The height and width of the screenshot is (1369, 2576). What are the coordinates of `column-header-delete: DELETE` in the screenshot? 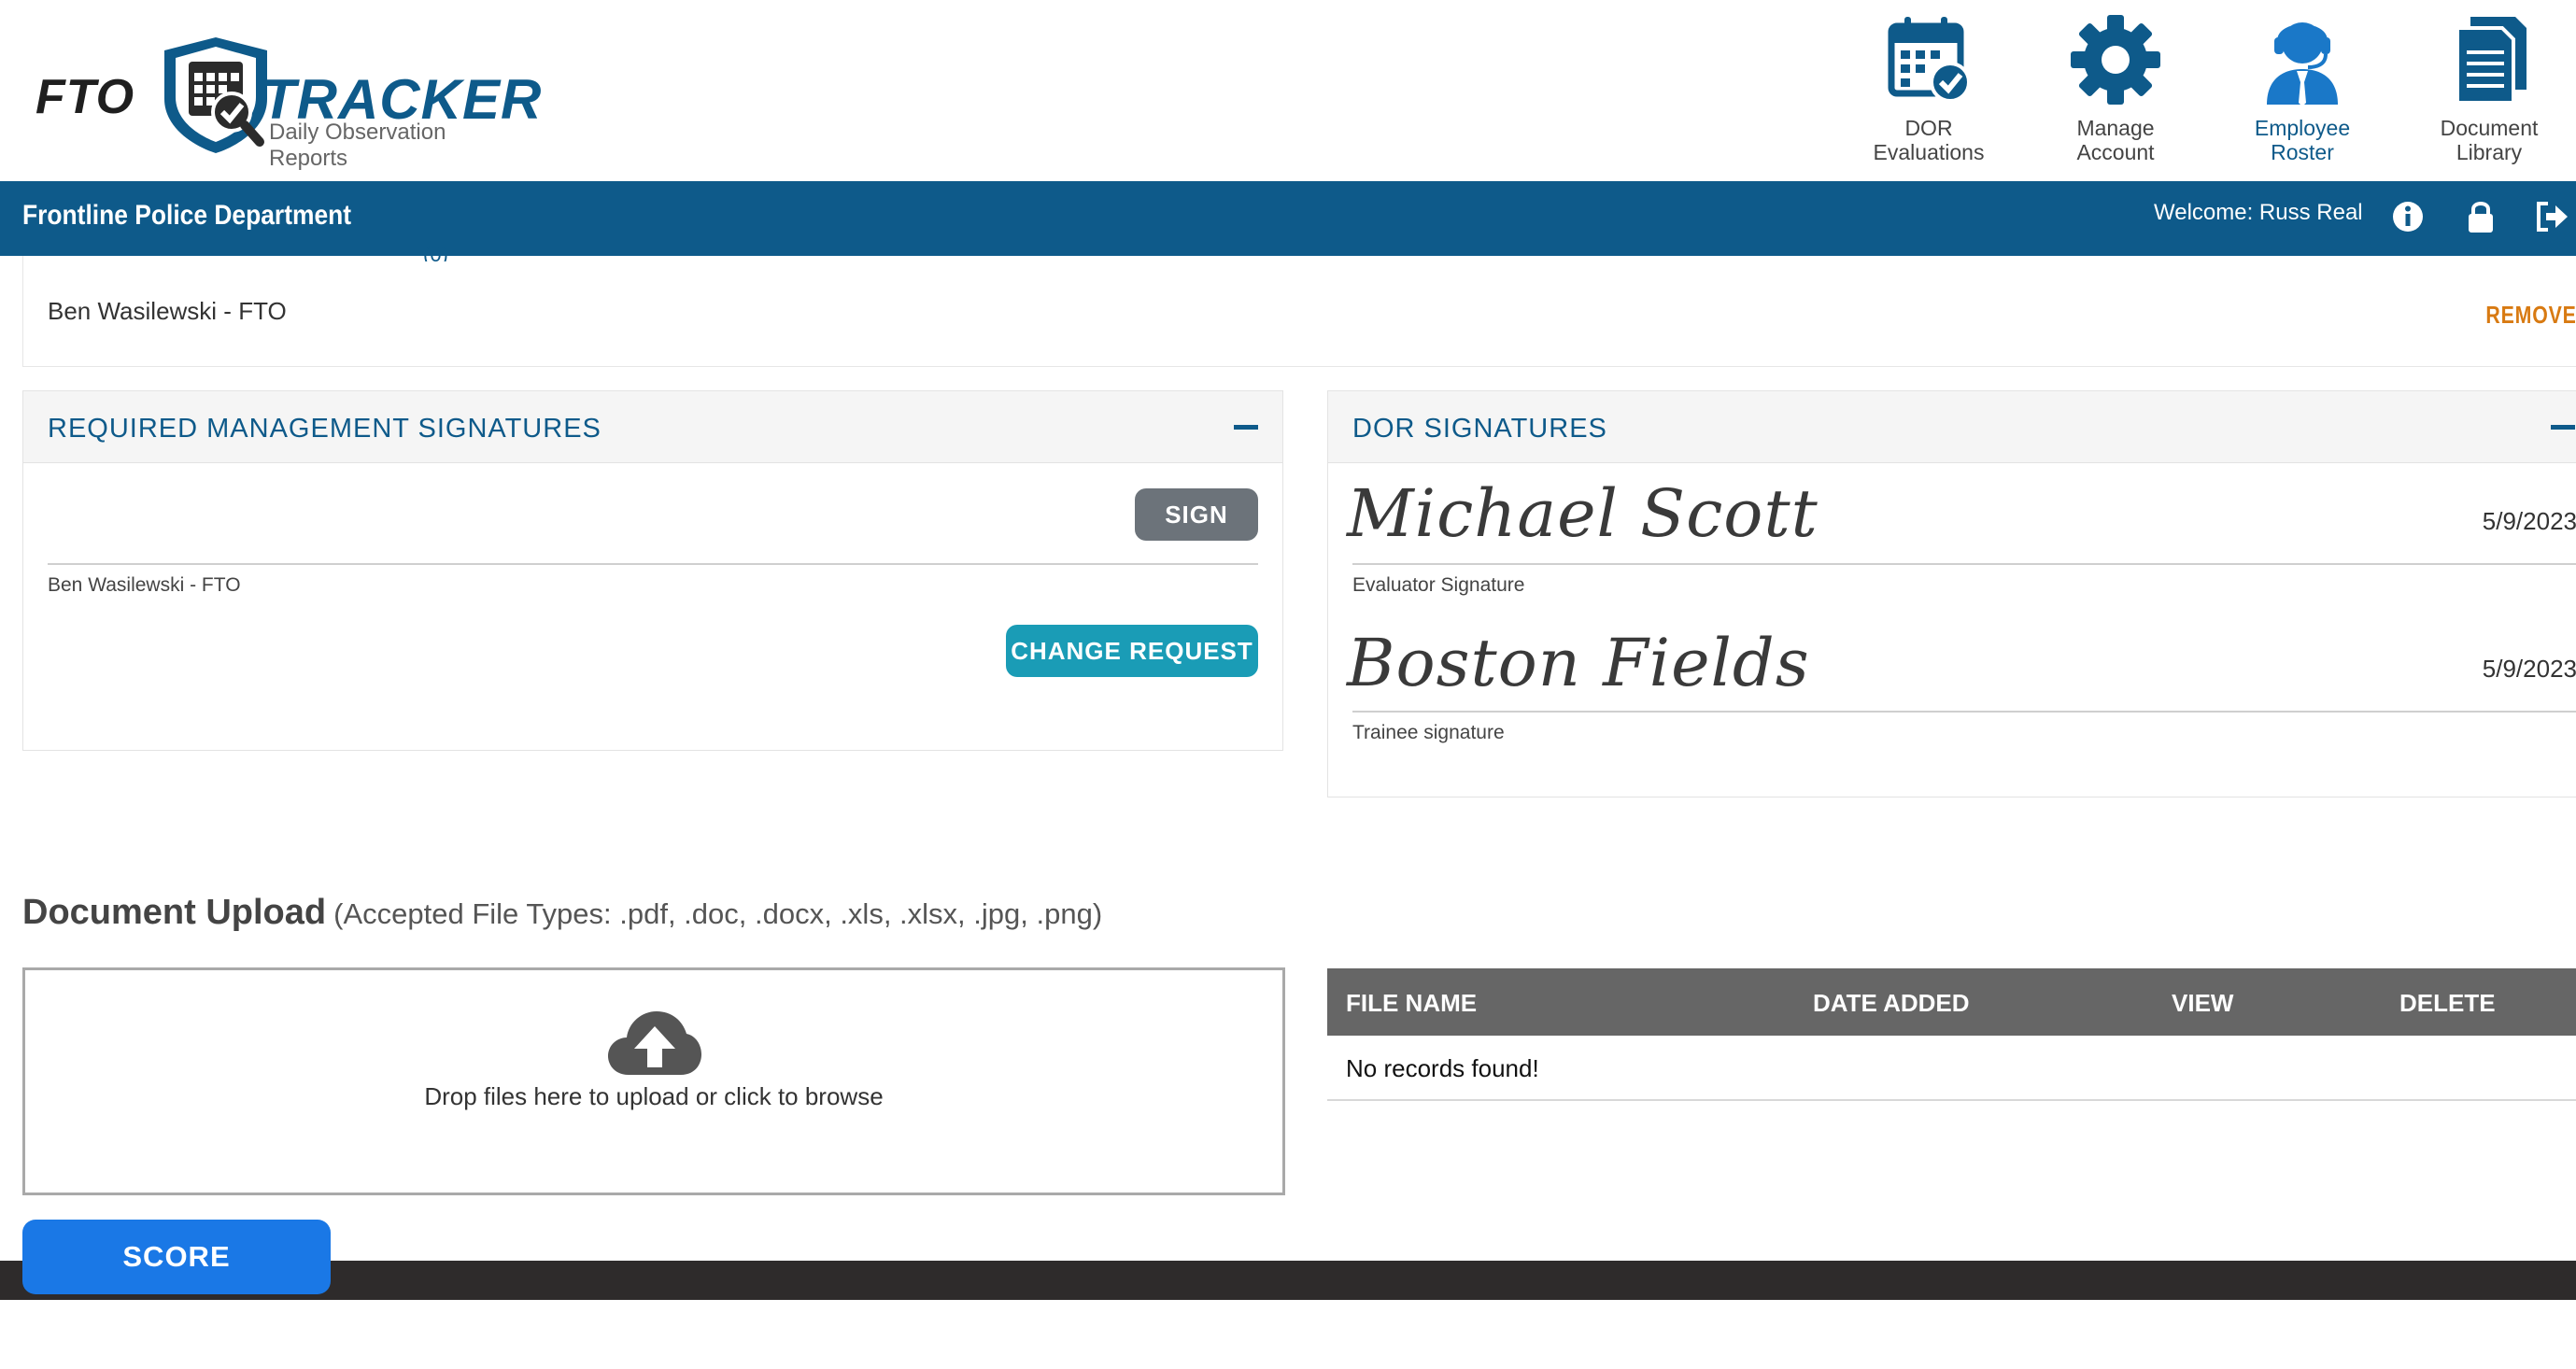 It's located at (2447, 1003).